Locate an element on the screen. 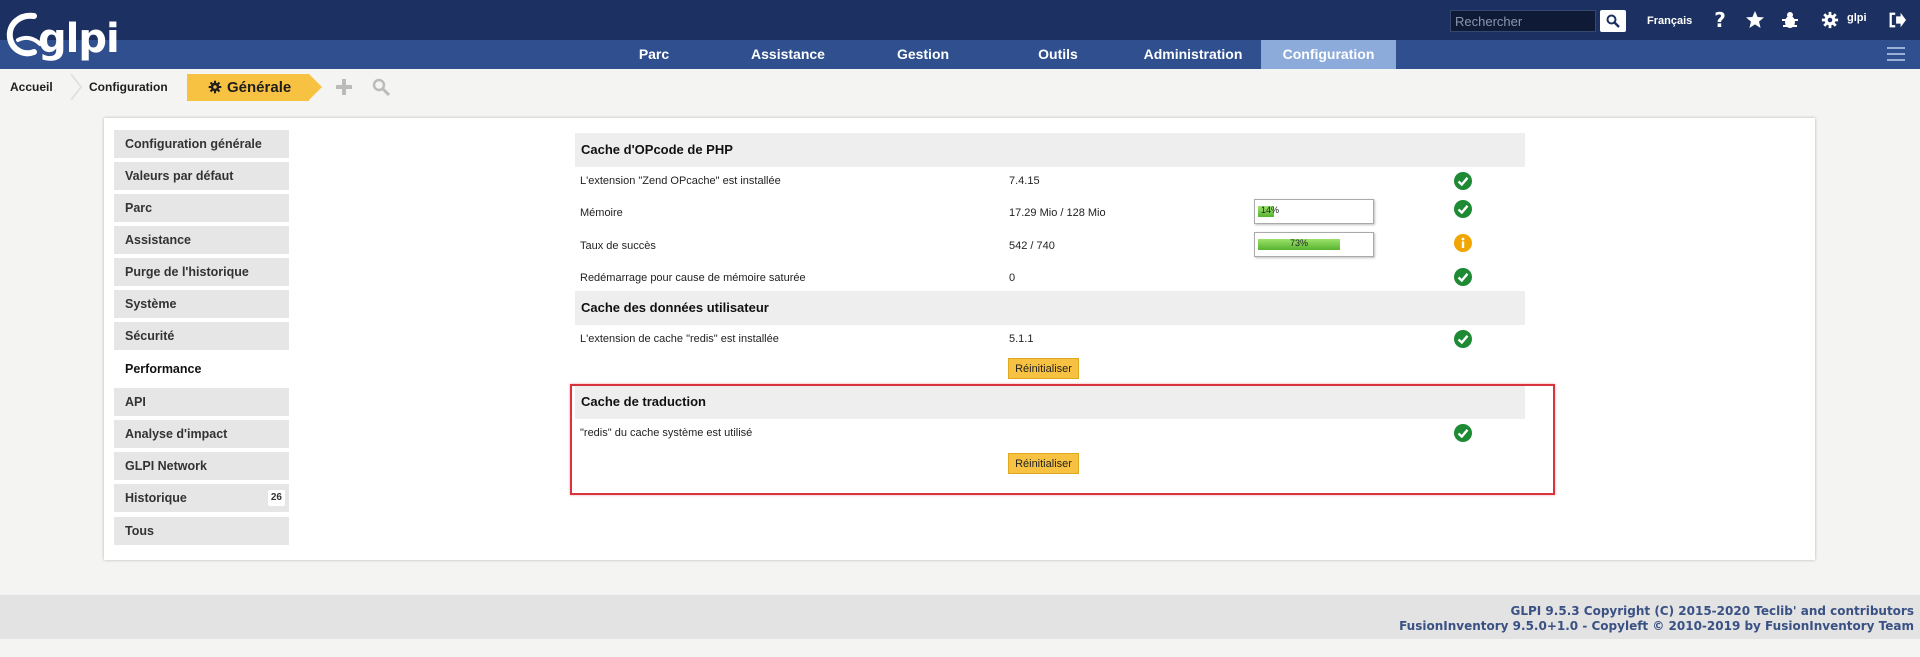 This screenshot has width=1920, height=657. sidebar-item-api: API is located at coordinates (201, 402).